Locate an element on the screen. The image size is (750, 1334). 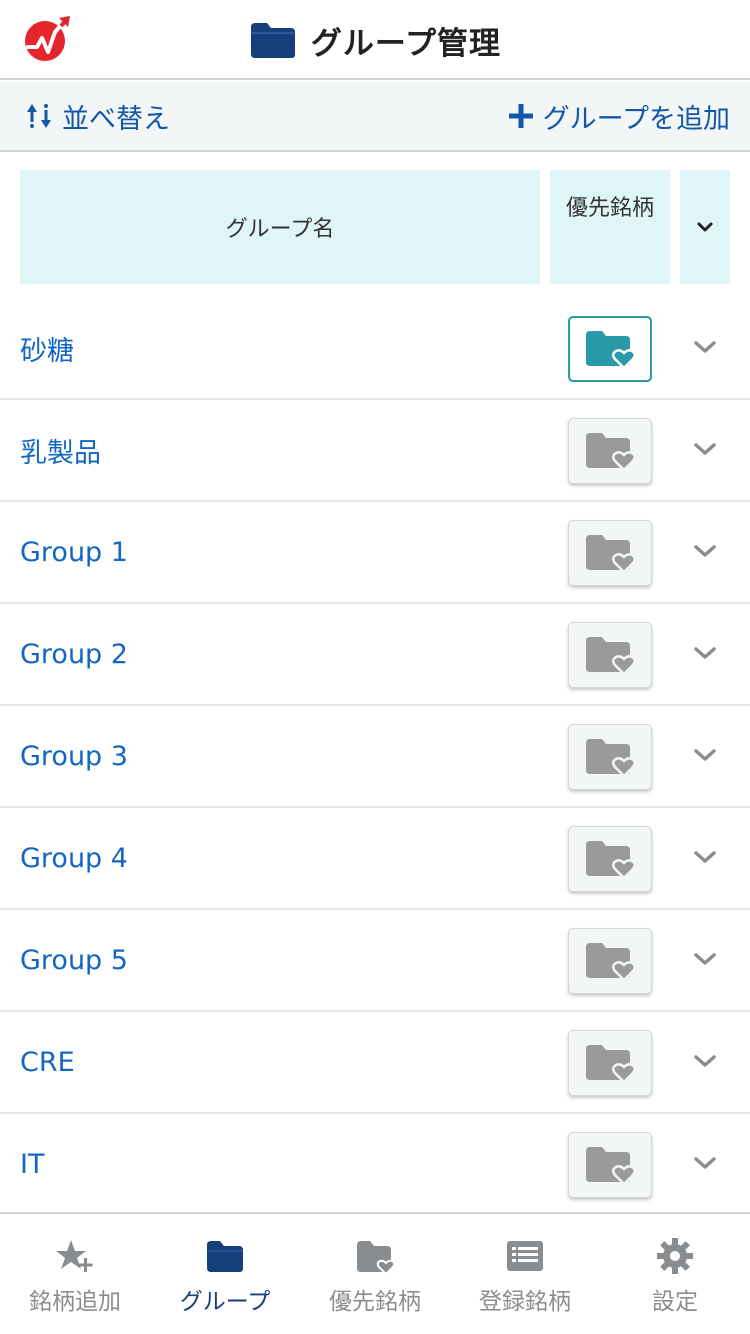
header-title-group: グループ管理 is located at coordinates (375, 40).